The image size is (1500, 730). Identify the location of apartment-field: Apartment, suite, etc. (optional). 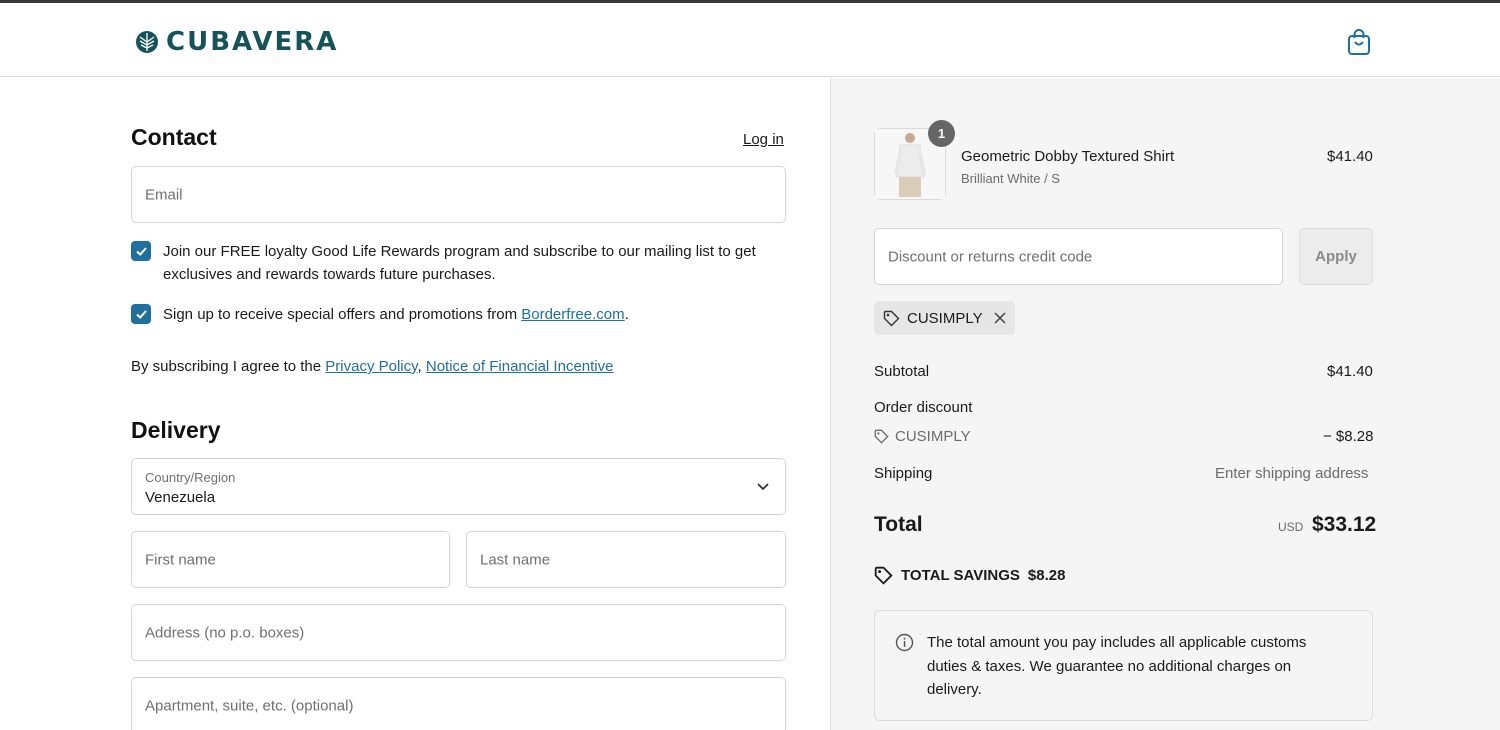
(458, 703).